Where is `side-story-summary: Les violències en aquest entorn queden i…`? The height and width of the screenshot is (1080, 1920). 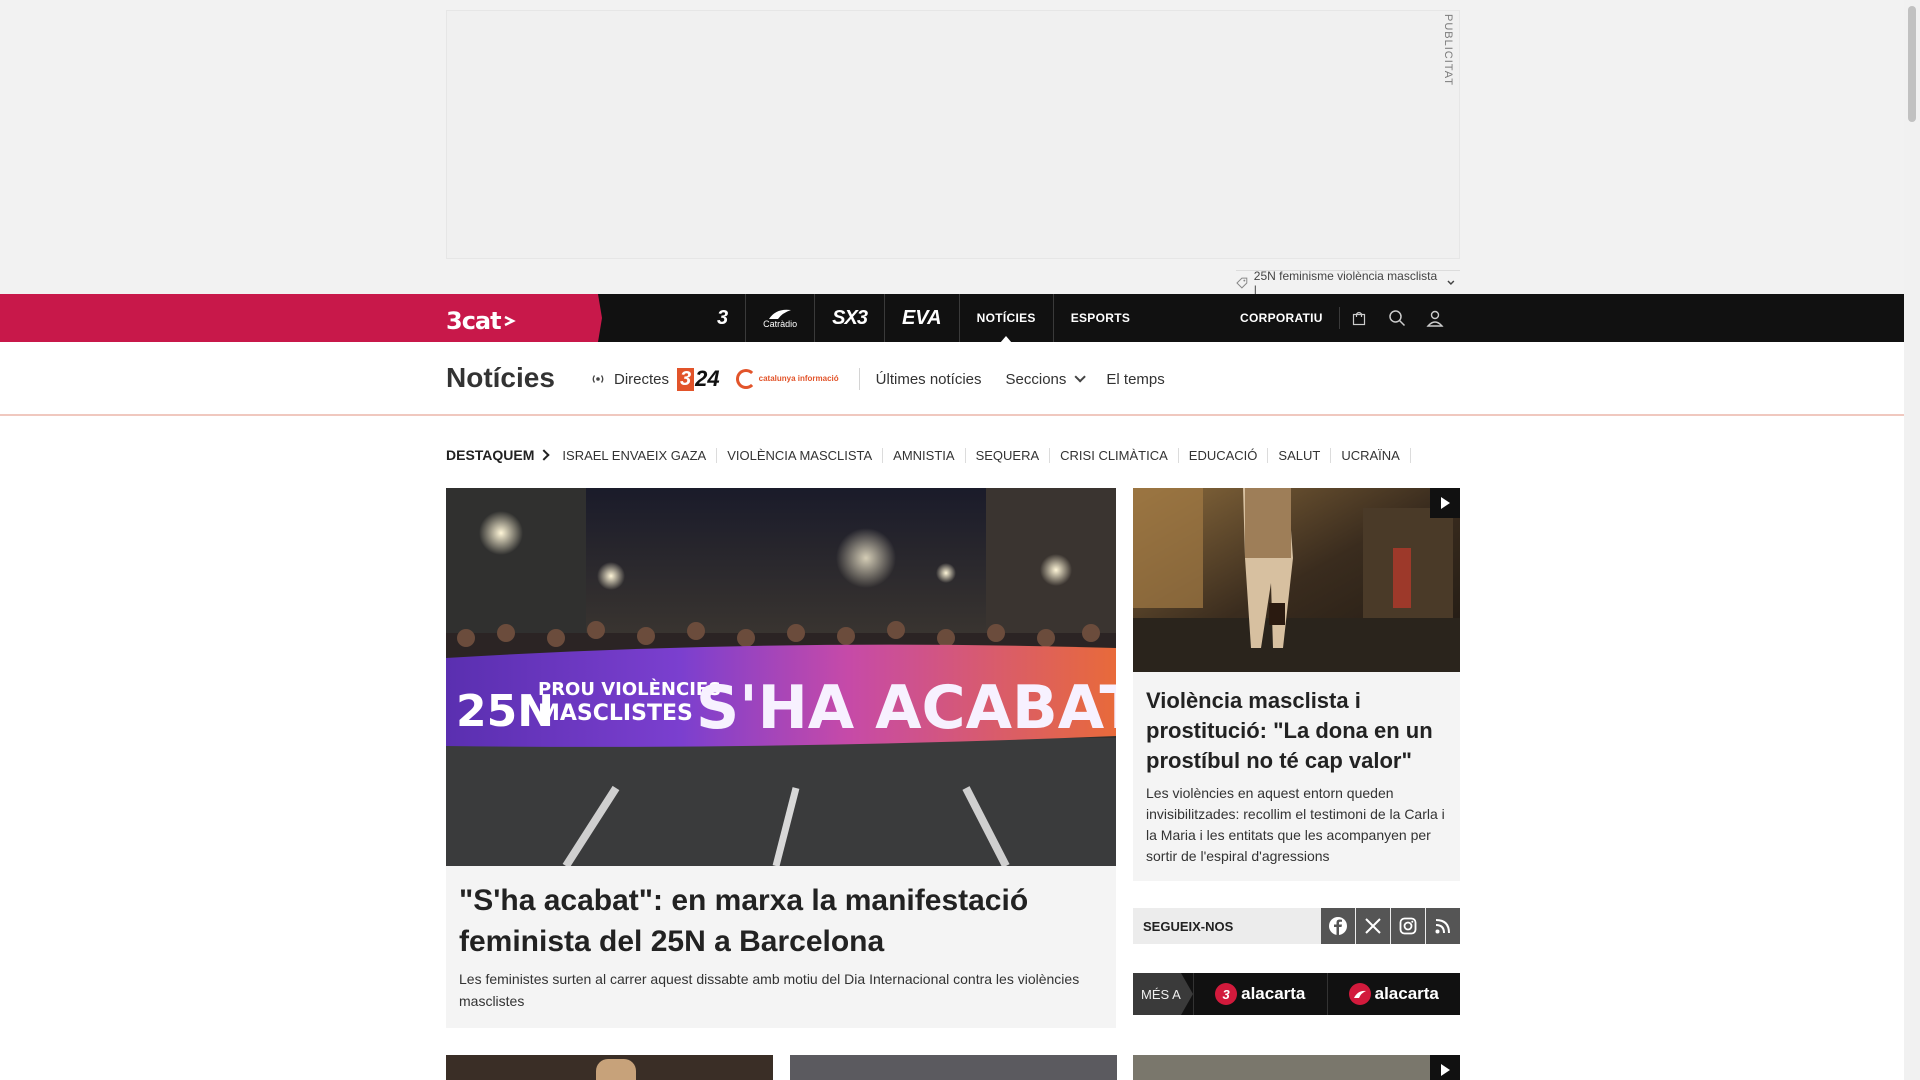
side-story-summary: Les violències en aquest entorn queden i… is located at coordinates (1295, 824).